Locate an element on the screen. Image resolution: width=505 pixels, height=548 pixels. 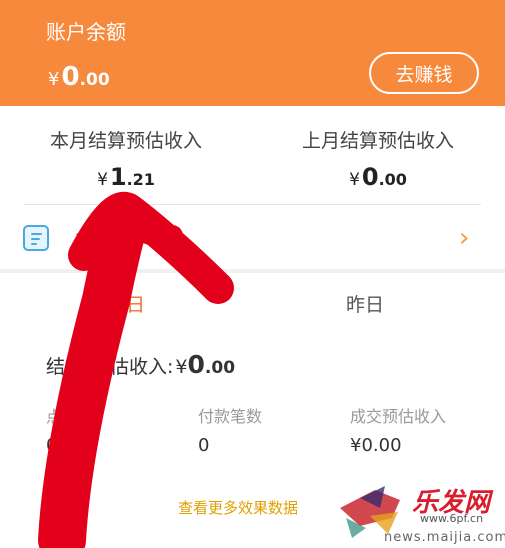
balance-dec: .00 is located at coordinates (94, 80).